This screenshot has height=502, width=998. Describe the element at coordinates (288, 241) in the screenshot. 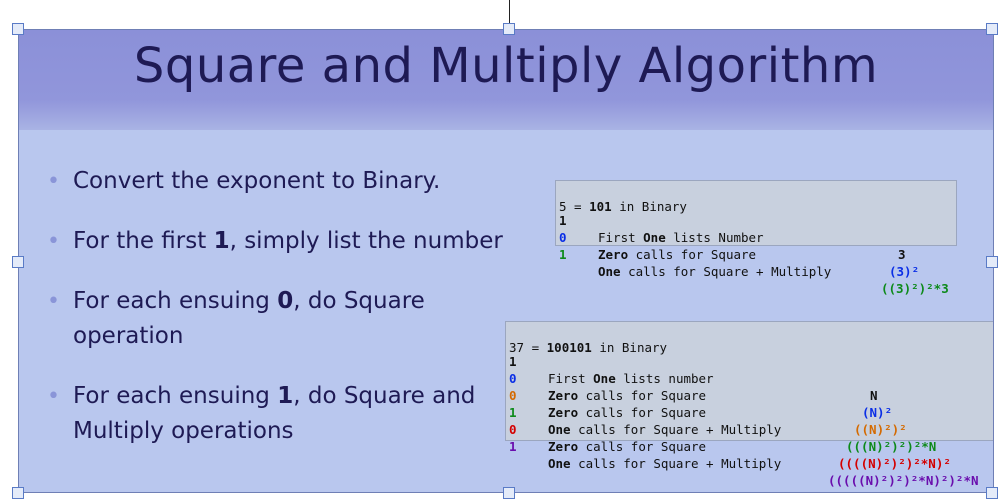

I see `bullet-text: For the first 1, simply list the number` at that location.